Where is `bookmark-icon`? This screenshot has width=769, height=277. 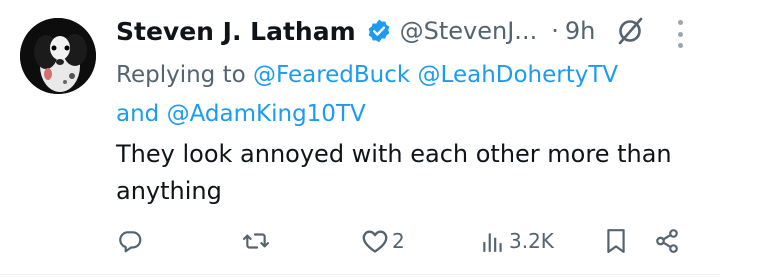
bookmark-icon is located at coordinates (616, 241).